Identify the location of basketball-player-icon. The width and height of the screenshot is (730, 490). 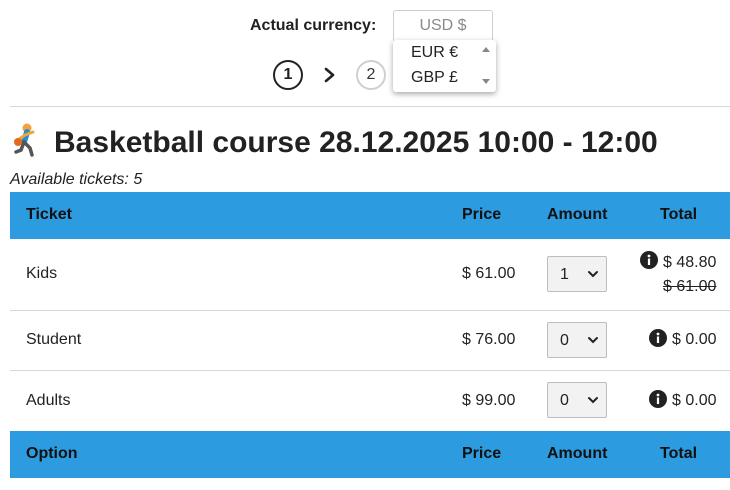
(24, 140).